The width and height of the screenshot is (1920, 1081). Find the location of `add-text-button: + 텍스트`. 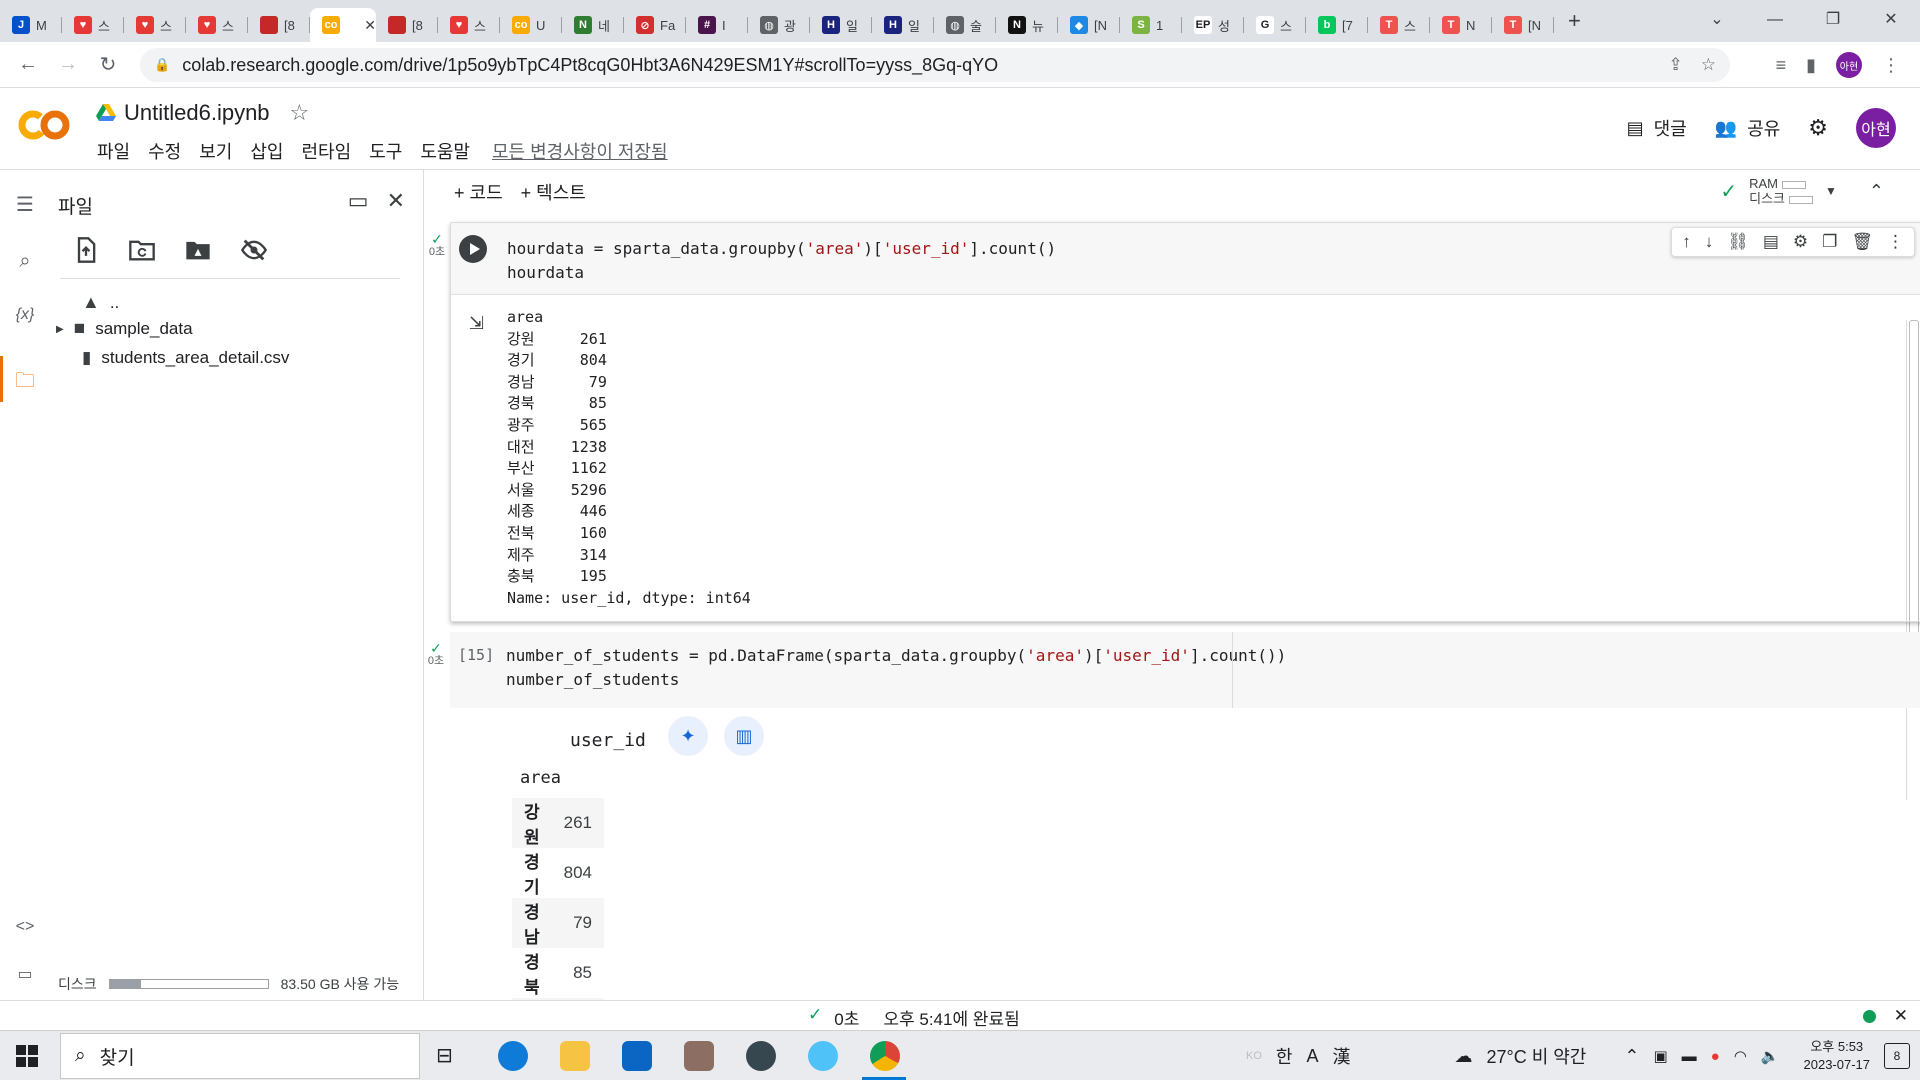

add-text-button: + 텍스트 is located at coordinates (553, 192).